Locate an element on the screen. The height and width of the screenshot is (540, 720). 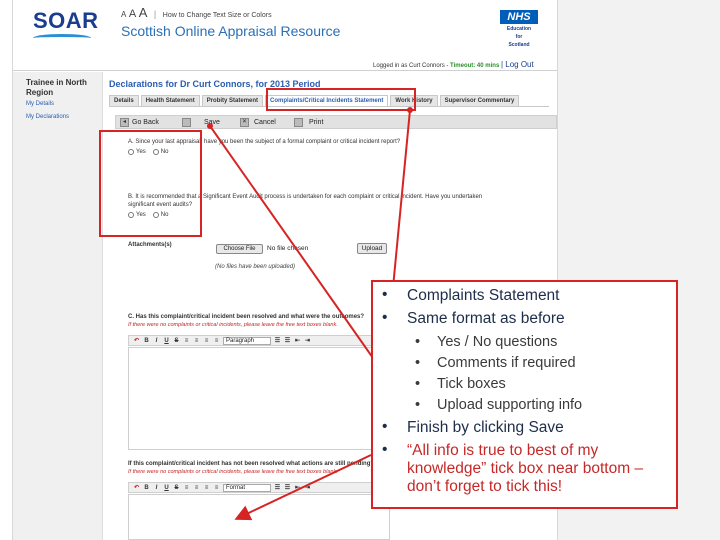
editor-d-indent-icon: ⇥ is located at coordinates (307, 487).